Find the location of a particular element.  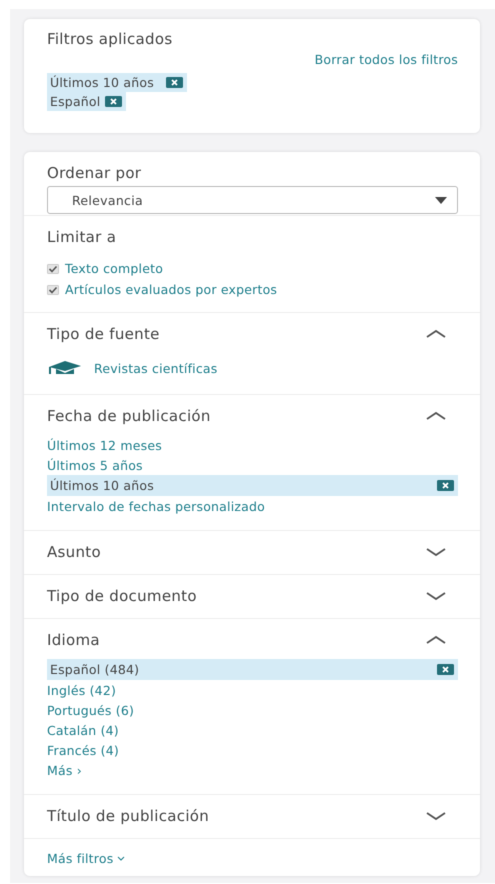

graduation-cap-icon is located at coordinates (65, 368).